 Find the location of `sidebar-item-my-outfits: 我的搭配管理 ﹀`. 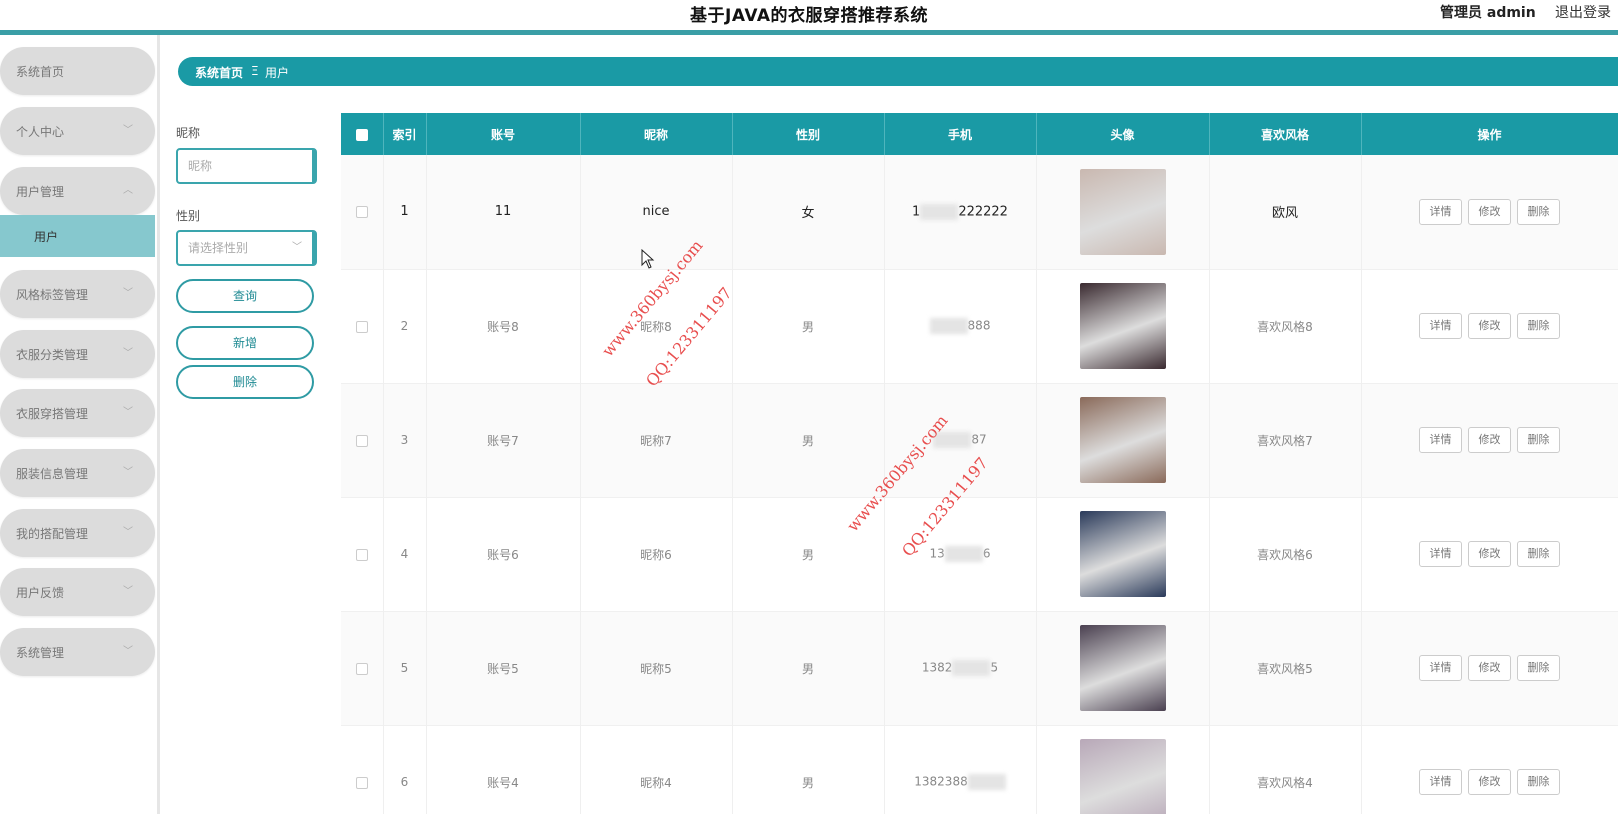

sidebar-item-my-outfits: 我的搭配管理 ﹀ is located at coordinates (77, 533).